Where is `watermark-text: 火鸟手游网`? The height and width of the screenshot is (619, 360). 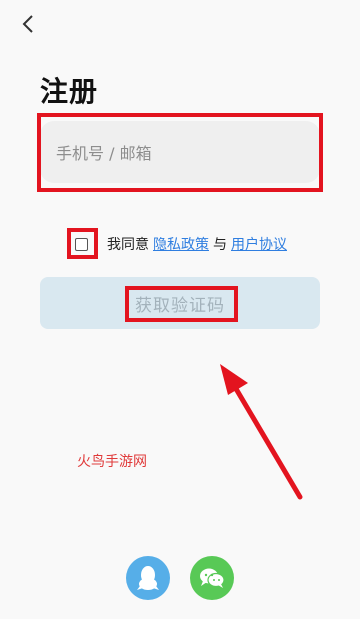 watermark-text: 火鸟手游网 is located at coordinates (112, 462).